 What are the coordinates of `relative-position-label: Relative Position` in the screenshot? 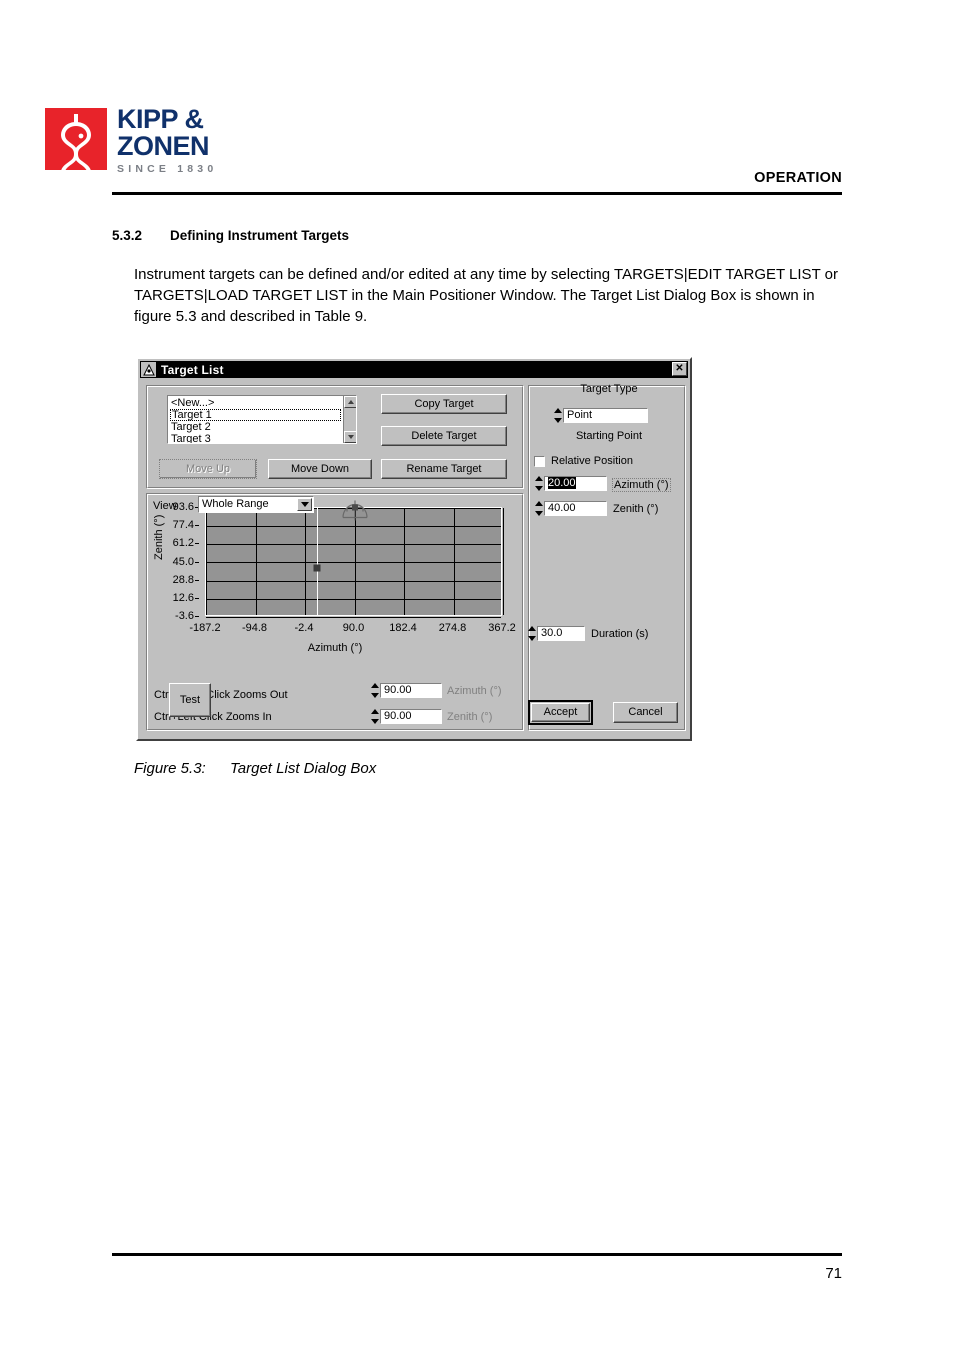 It's located at (592, 461).